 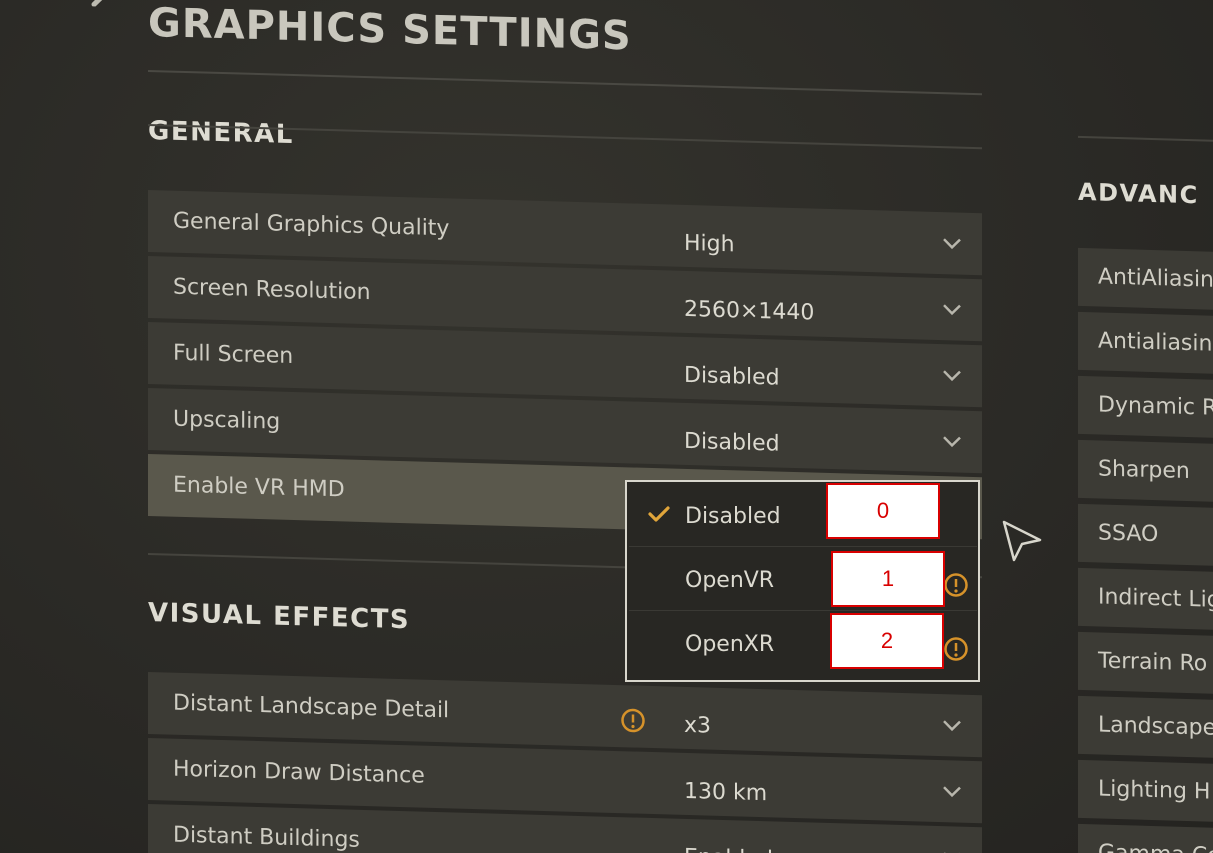 I want to click on section-heading-visual-effects: VISUAL EFFECTS, so click(x=279, y=616).